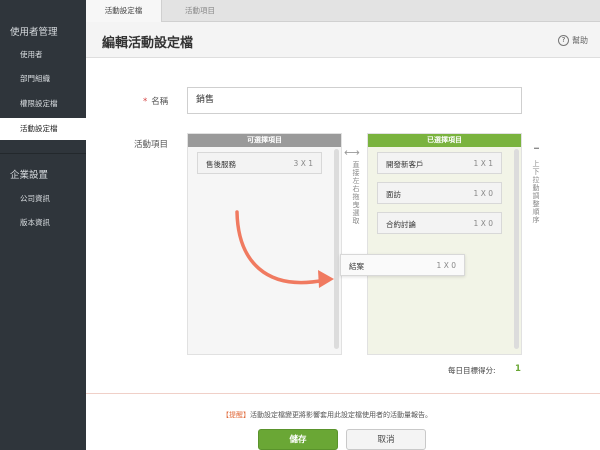  What do you see at coordinates (343, 393) in the screenshot?
I see `footer-divider` at bounding box center [343, 393].